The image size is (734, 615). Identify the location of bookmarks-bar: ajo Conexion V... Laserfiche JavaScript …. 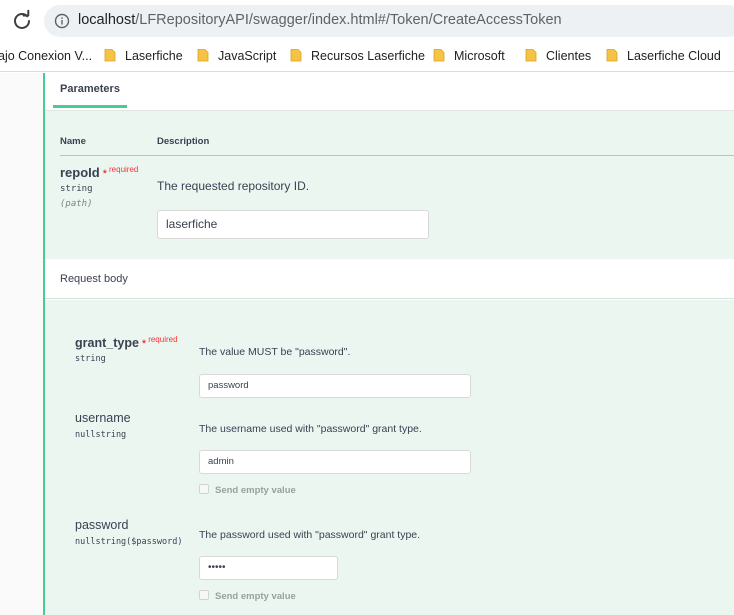
(367, 57).